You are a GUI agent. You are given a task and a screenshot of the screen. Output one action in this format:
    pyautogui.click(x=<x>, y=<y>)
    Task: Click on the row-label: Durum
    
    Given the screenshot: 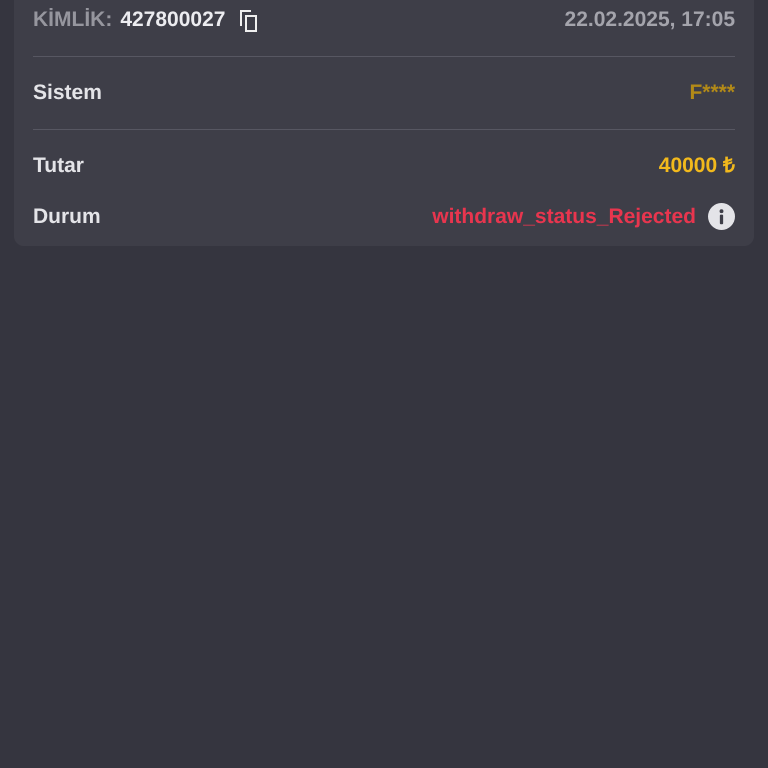 What is the action you would take?
    pyautogui.click(x=67, y=217)
    